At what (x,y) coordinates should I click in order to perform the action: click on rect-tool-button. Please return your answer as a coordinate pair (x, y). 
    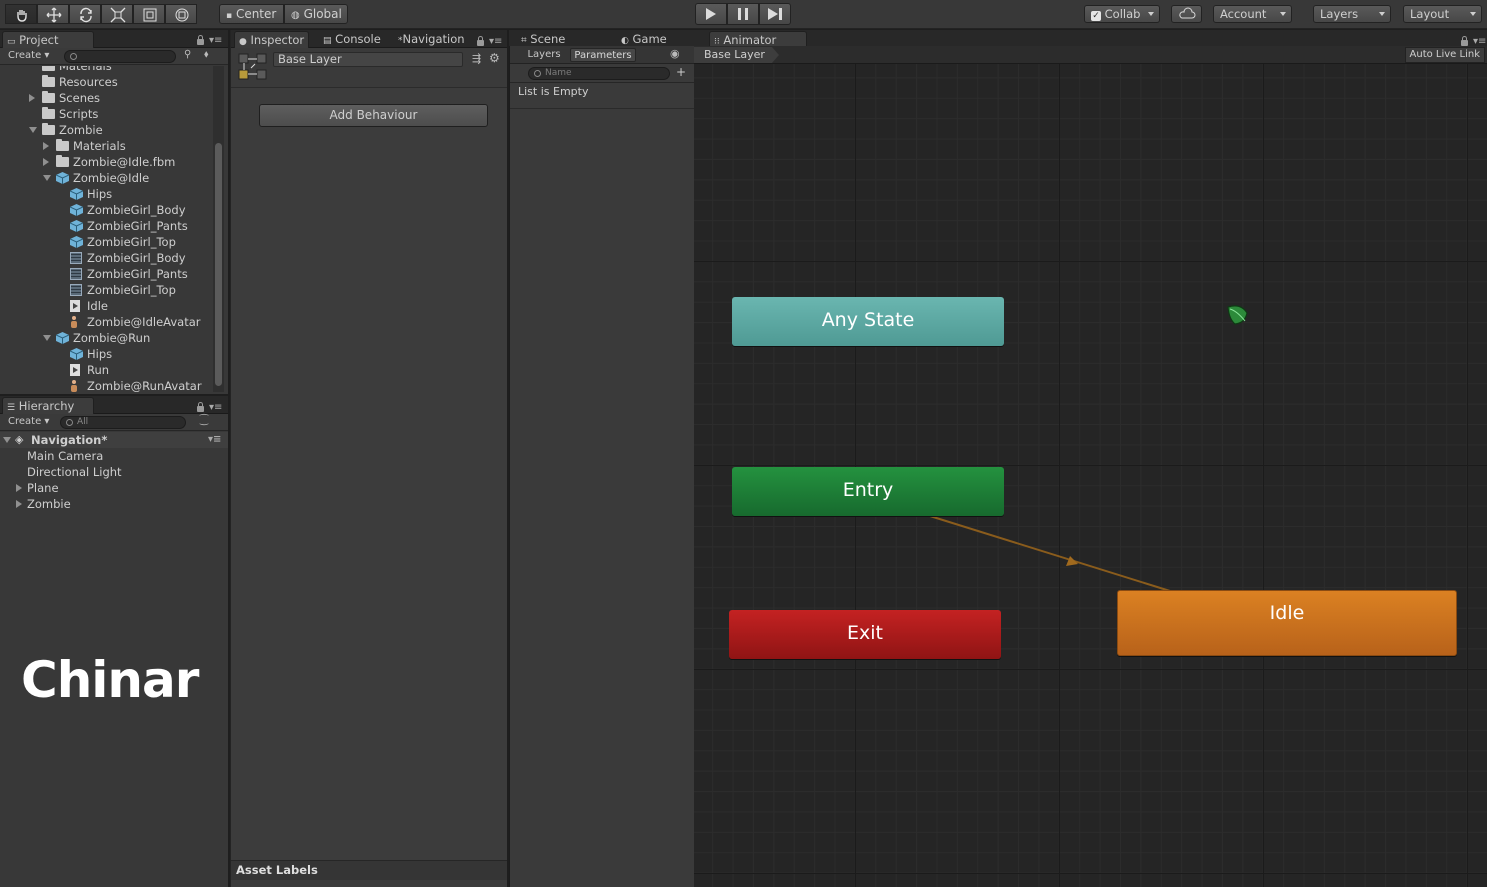
    Looking at the image, I should click on (149, 14).